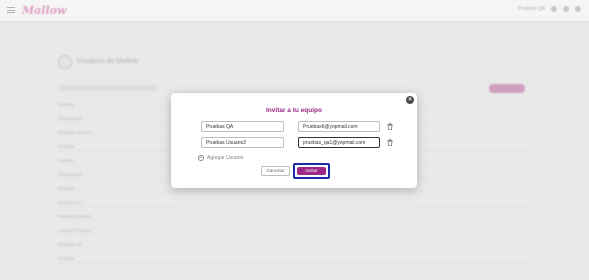 Image resolution: width=589 pixels, height=280 pixels. I want to click on cancel-button: Cancelar, so click(275, 171).